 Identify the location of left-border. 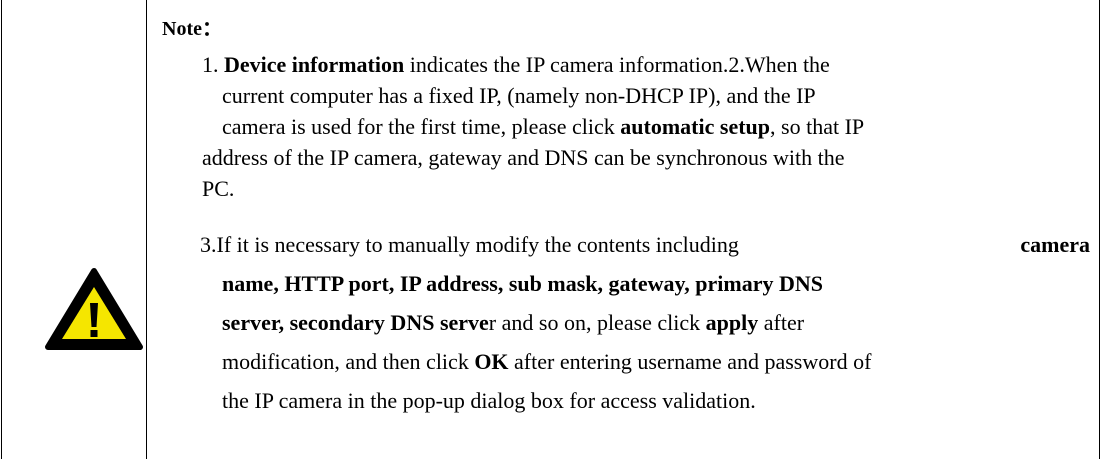
(1, 229).